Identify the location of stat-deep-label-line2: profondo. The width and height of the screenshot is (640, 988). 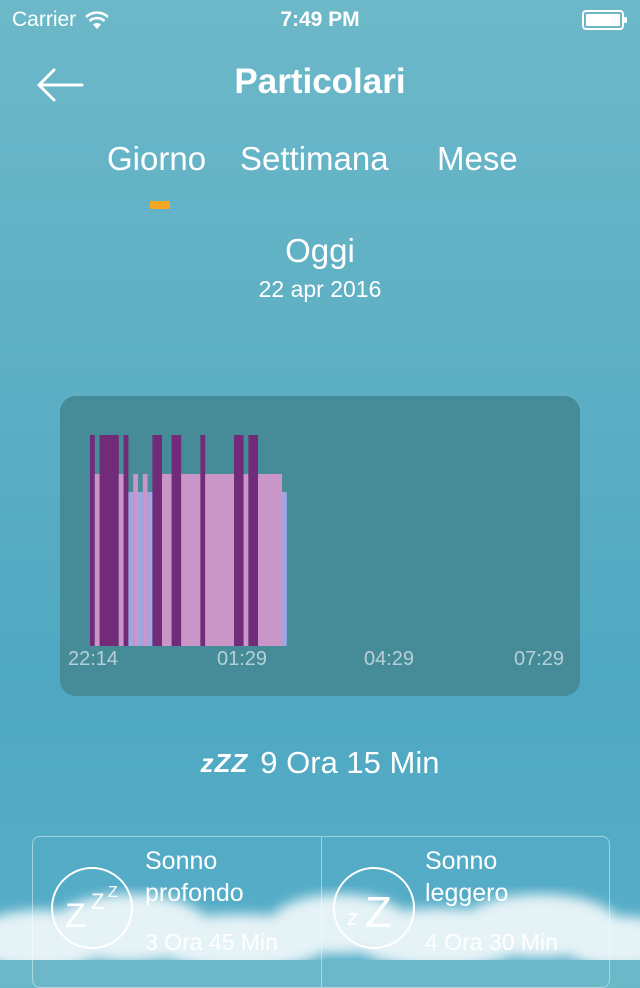
(194, 893).